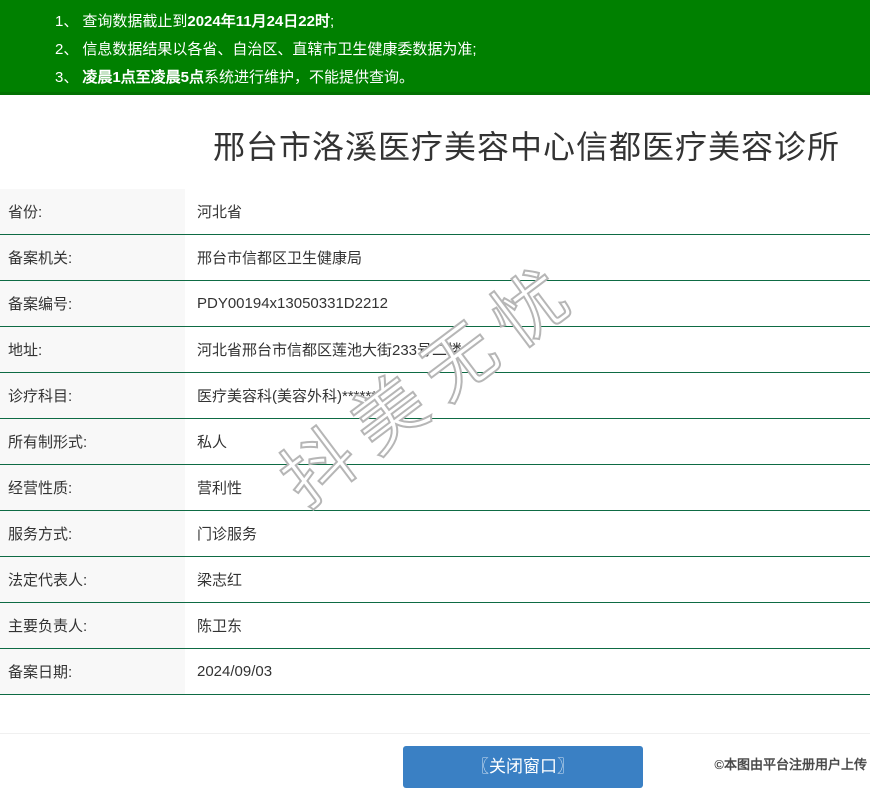  Describe the element at coordinates (330, 350) in the screenshot. I see `row-value: 河北省邢台市信都区莲池大街233号二楼` at that location.